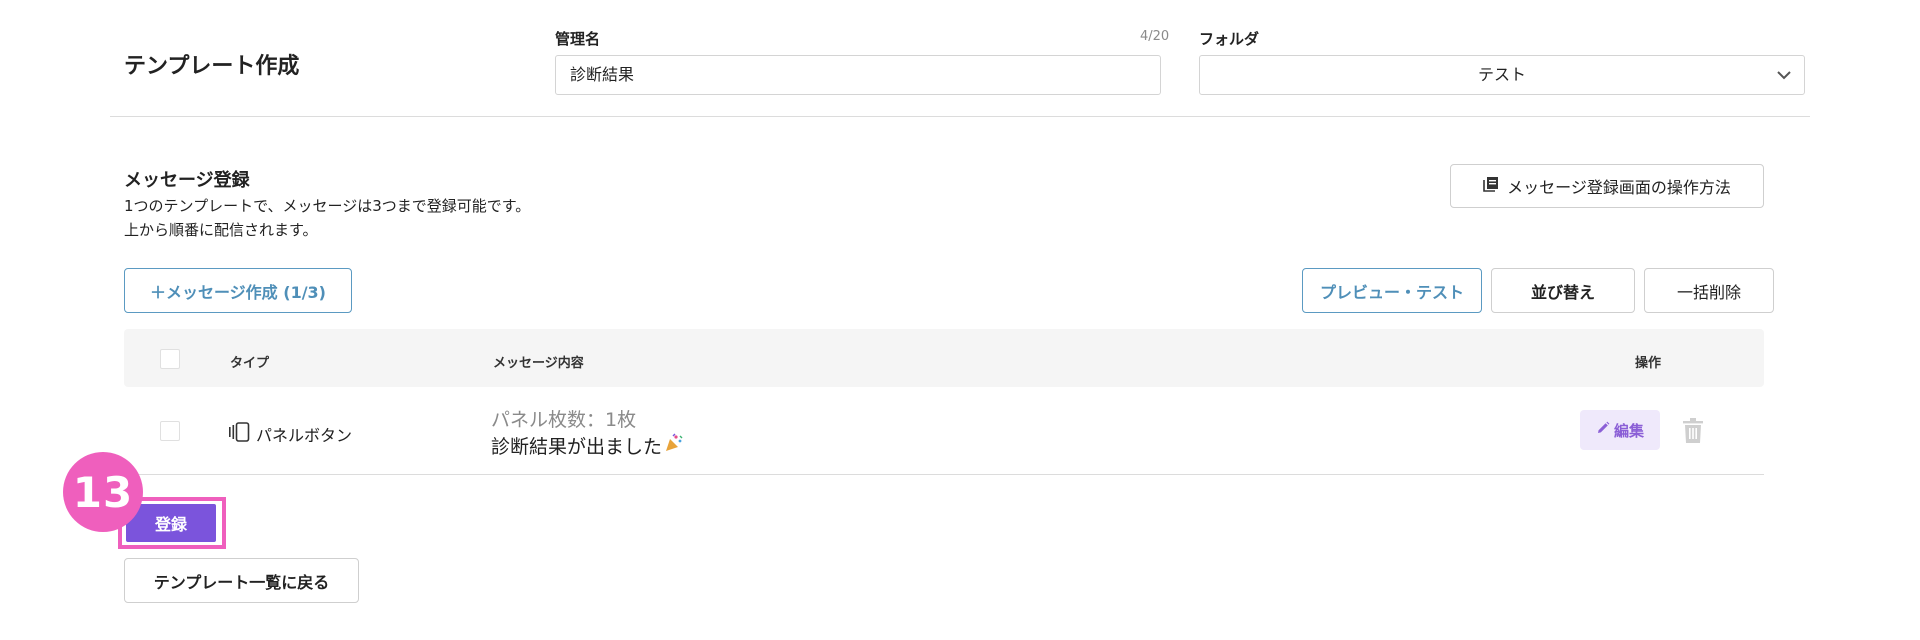  Describe the element at coordinates (221, 230) in the screenshot. I see `section-desc-2: 上から順番に配信されます。` at that location.